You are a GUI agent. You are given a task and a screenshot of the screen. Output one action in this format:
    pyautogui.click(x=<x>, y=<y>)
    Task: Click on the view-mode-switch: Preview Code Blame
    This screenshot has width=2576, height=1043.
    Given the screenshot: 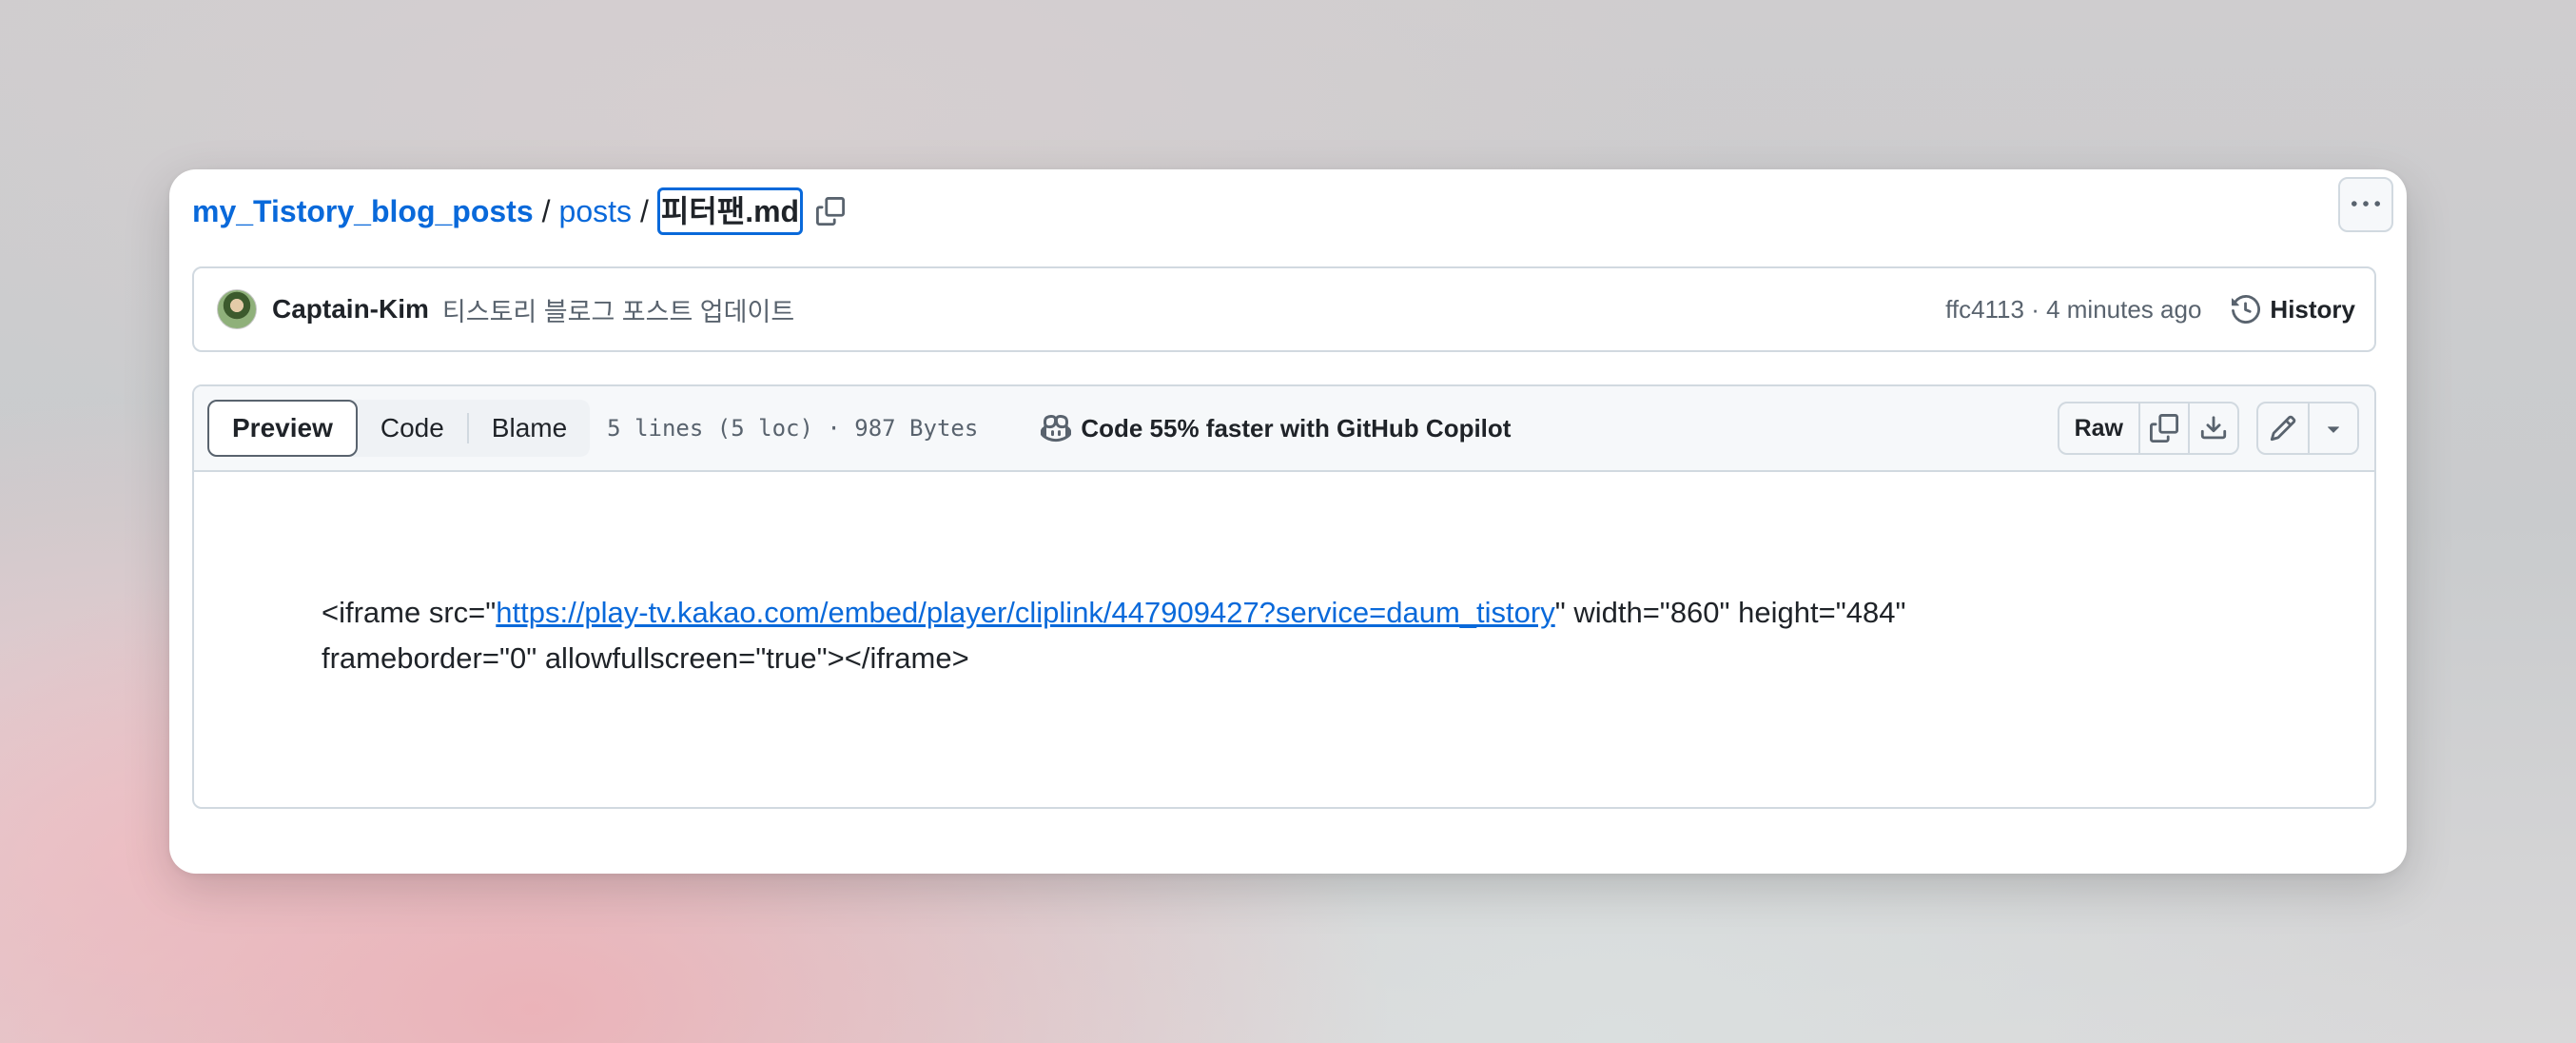 What is the action you would take?
    pyautogui.click(x=399, y=429)
    